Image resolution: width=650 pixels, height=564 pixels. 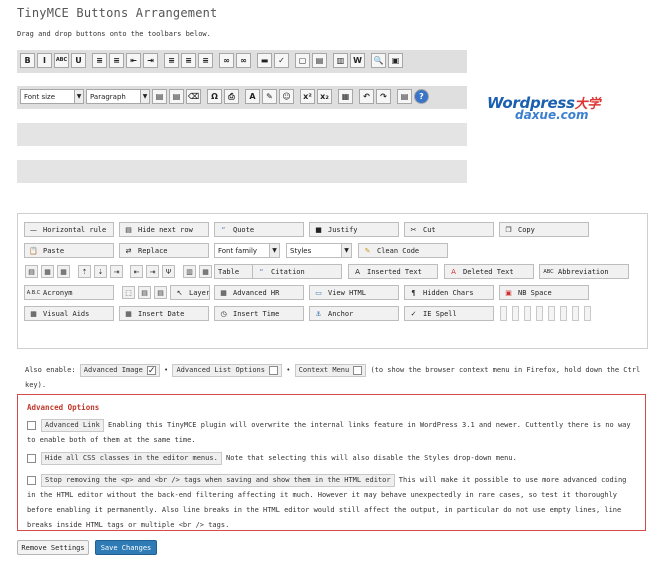 I want to click on spellcheck-icon: ✓, so click(x=281, y=60).